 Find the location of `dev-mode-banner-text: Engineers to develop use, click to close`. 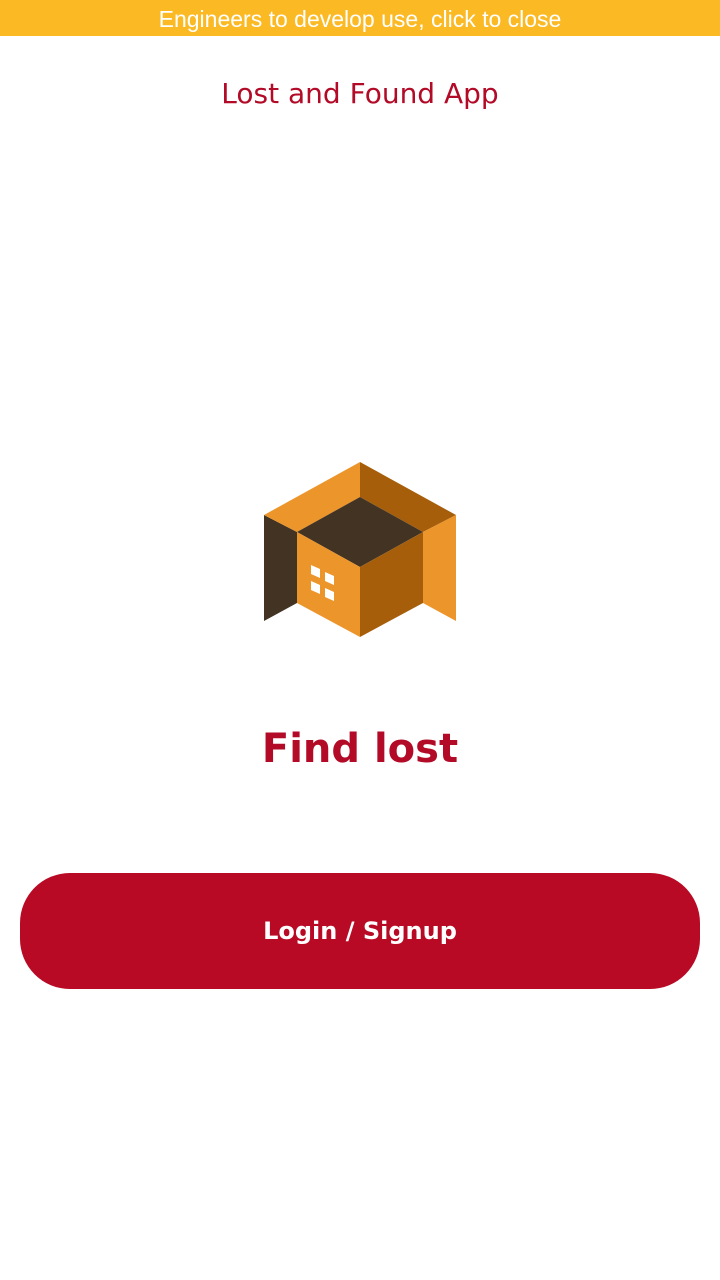

dev-mode-banner-text: Engineers to develop use, click to close is located at coordinates (360, 19).